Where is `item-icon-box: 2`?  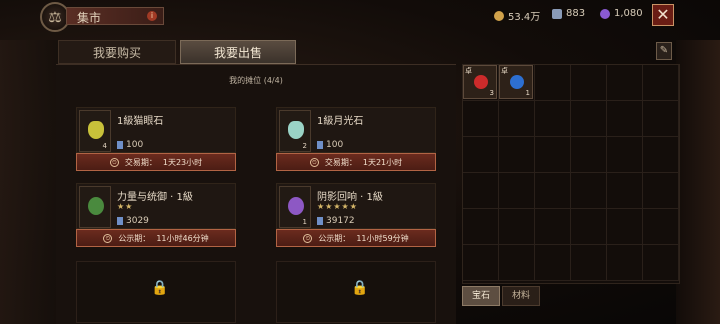
item-icon-box: 2 is located at coordinates (295, 131).